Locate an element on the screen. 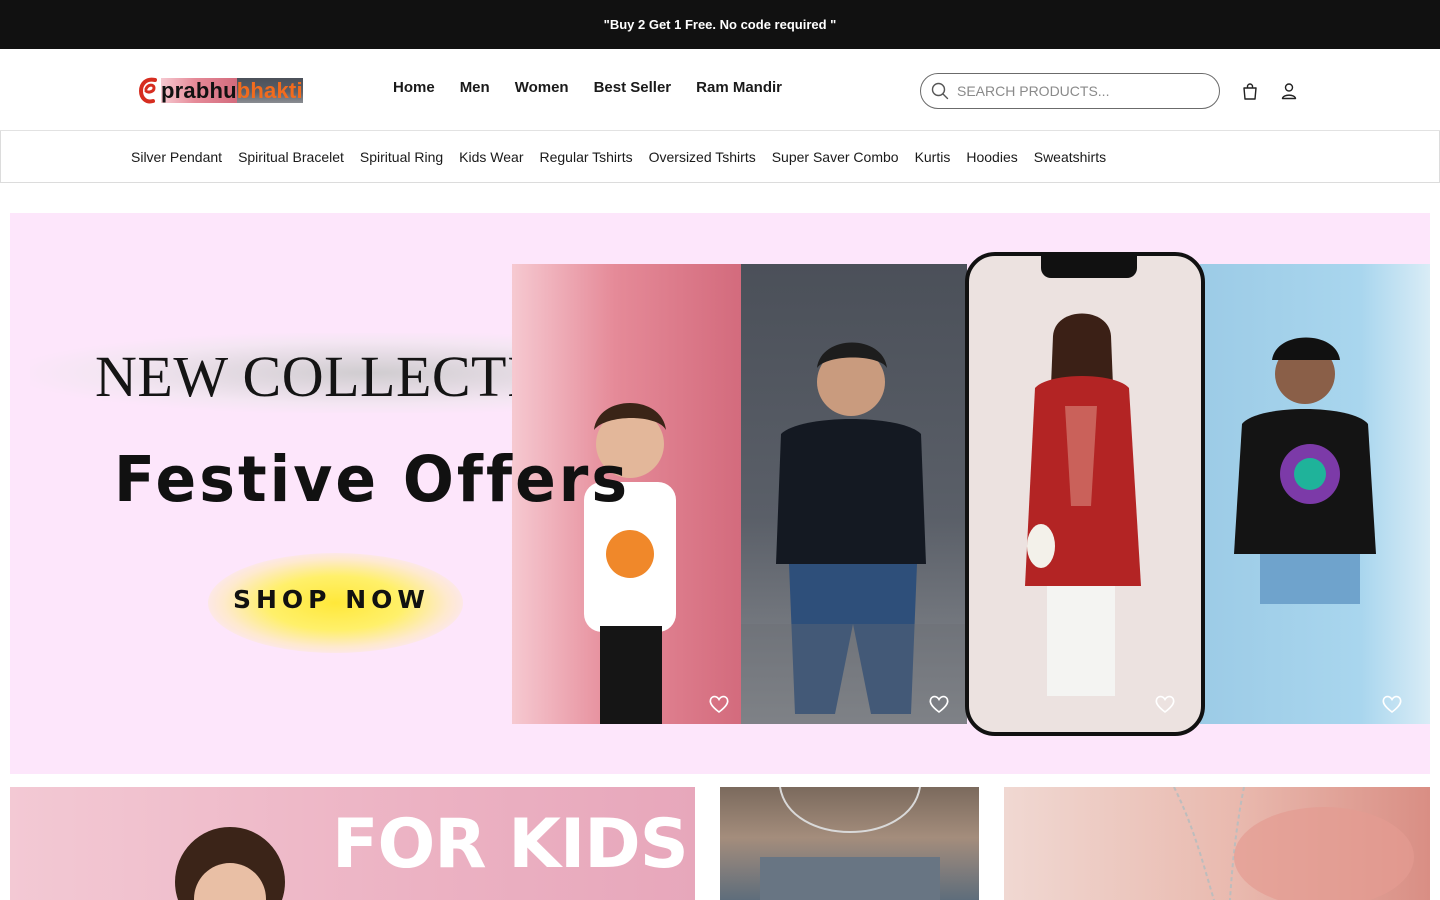  category-super-saver-combo: Super Saver Combo is located at coordinates (835, 157).